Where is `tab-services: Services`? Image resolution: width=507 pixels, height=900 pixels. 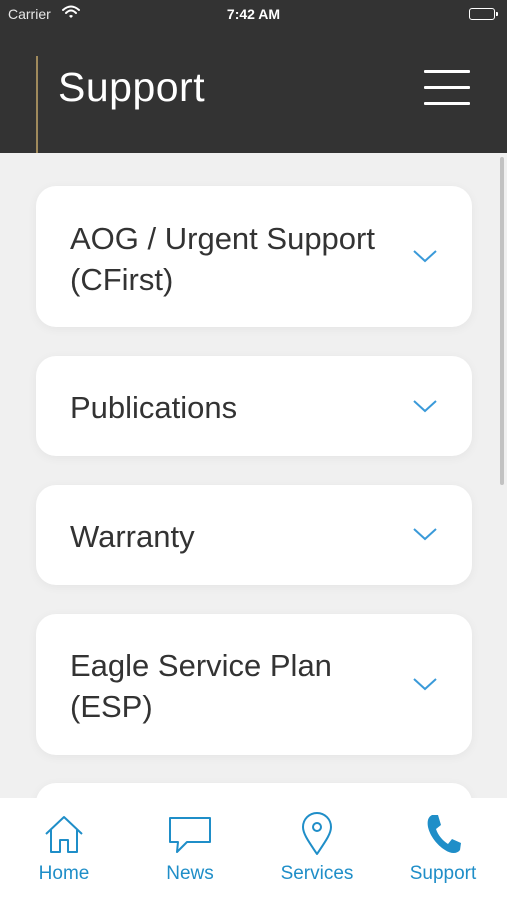 tab-services: Services is located at coordinates (317, 849).